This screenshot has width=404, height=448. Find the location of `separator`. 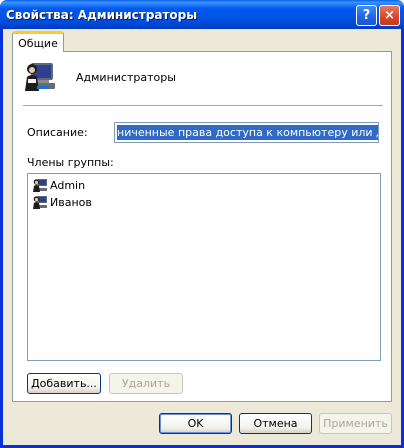

separator is located at coordinates (203, 106).